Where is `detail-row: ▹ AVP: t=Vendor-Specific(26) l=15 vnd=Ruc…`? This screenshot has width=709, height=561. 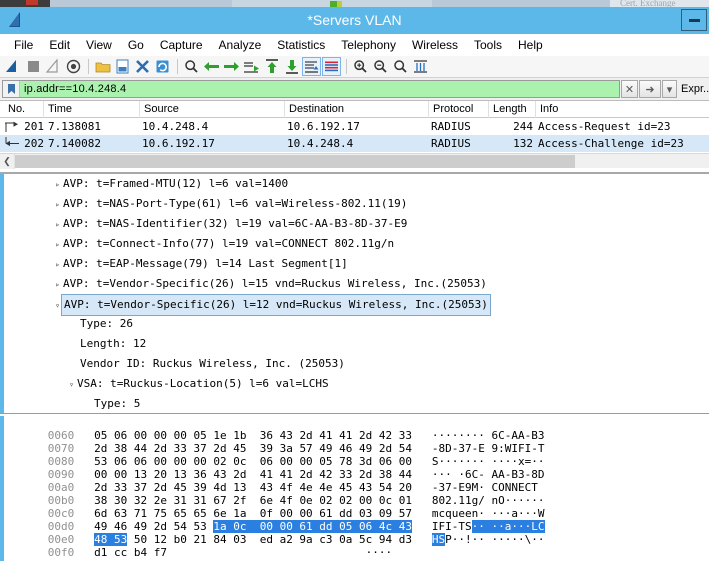 detail-row: ▹ AVP: t=Vendor-Specific(26) l=15 vnd=Ruc… is located at coordinates (354, 284).